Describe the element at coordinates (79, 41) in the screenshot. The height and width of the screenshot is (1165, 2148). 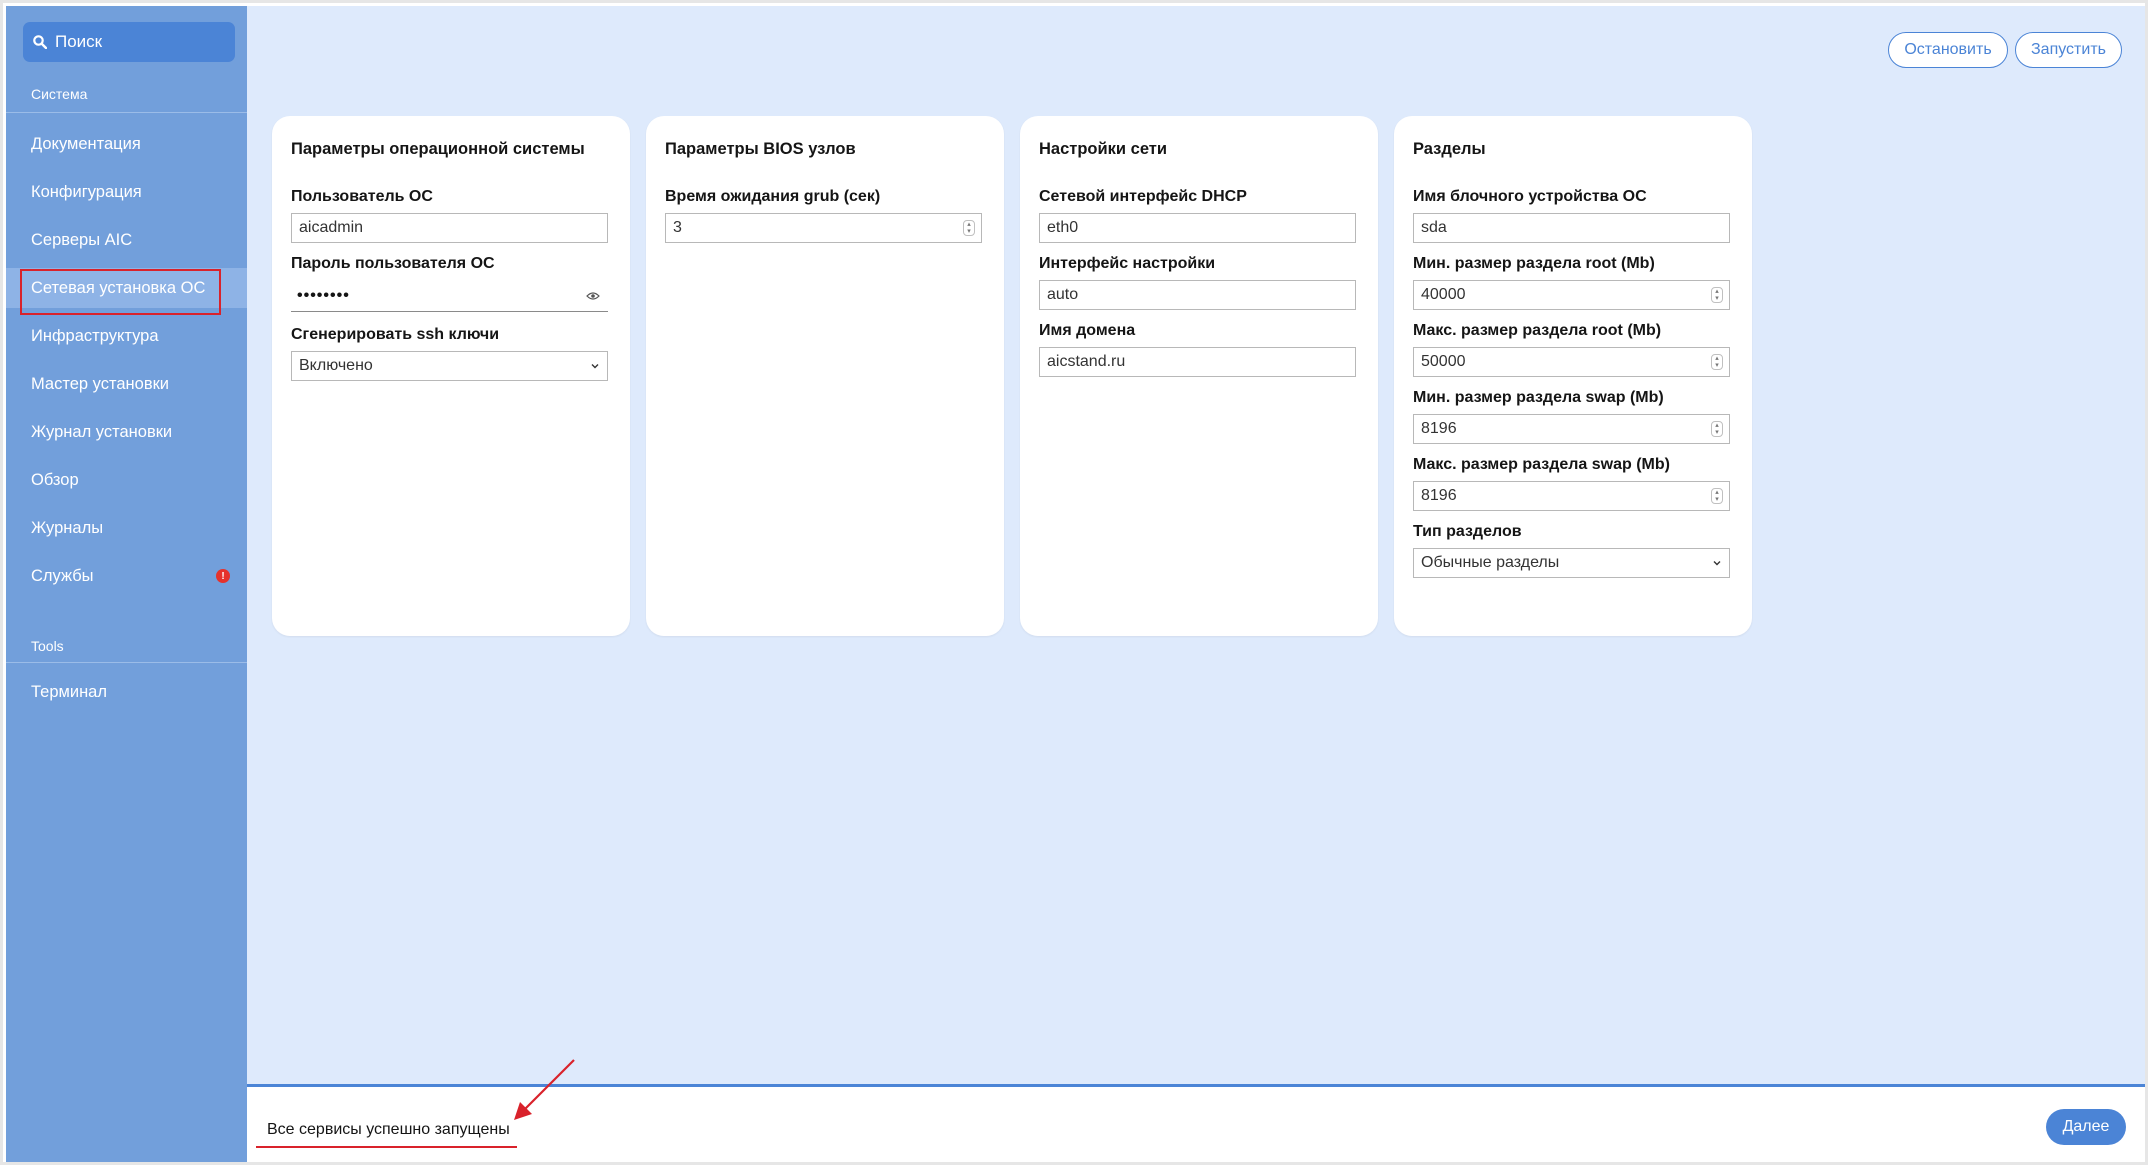
I see `search-placeholder: Поиск` at that location.